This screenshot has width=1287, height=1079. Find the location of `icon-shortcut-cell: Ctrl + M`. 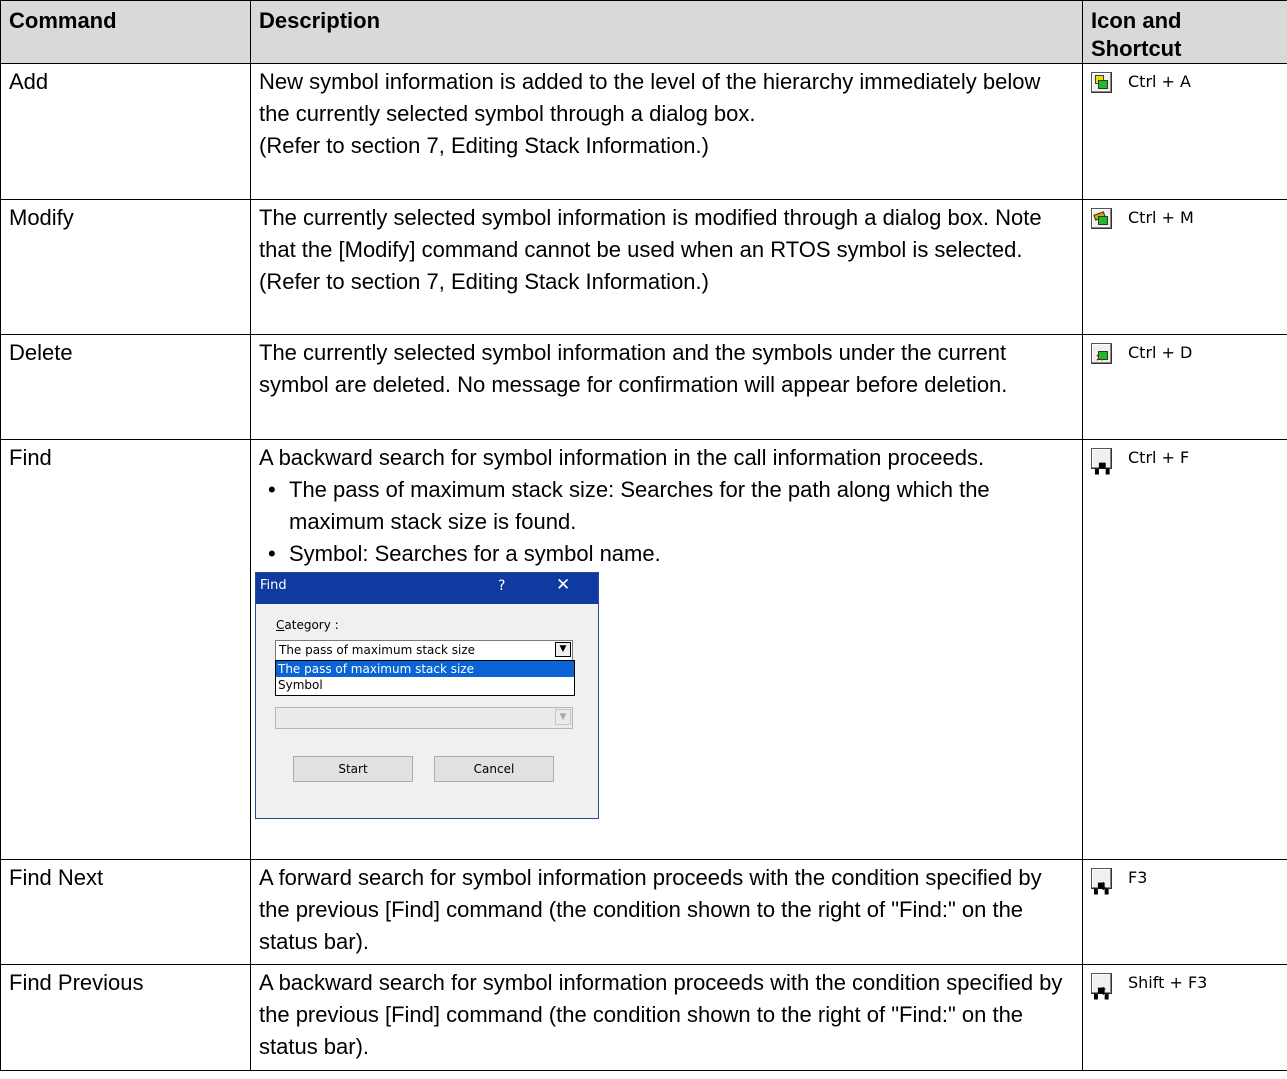

icon-shortcut-cell: Ctrl + M is located at coordinates (1184, 267).